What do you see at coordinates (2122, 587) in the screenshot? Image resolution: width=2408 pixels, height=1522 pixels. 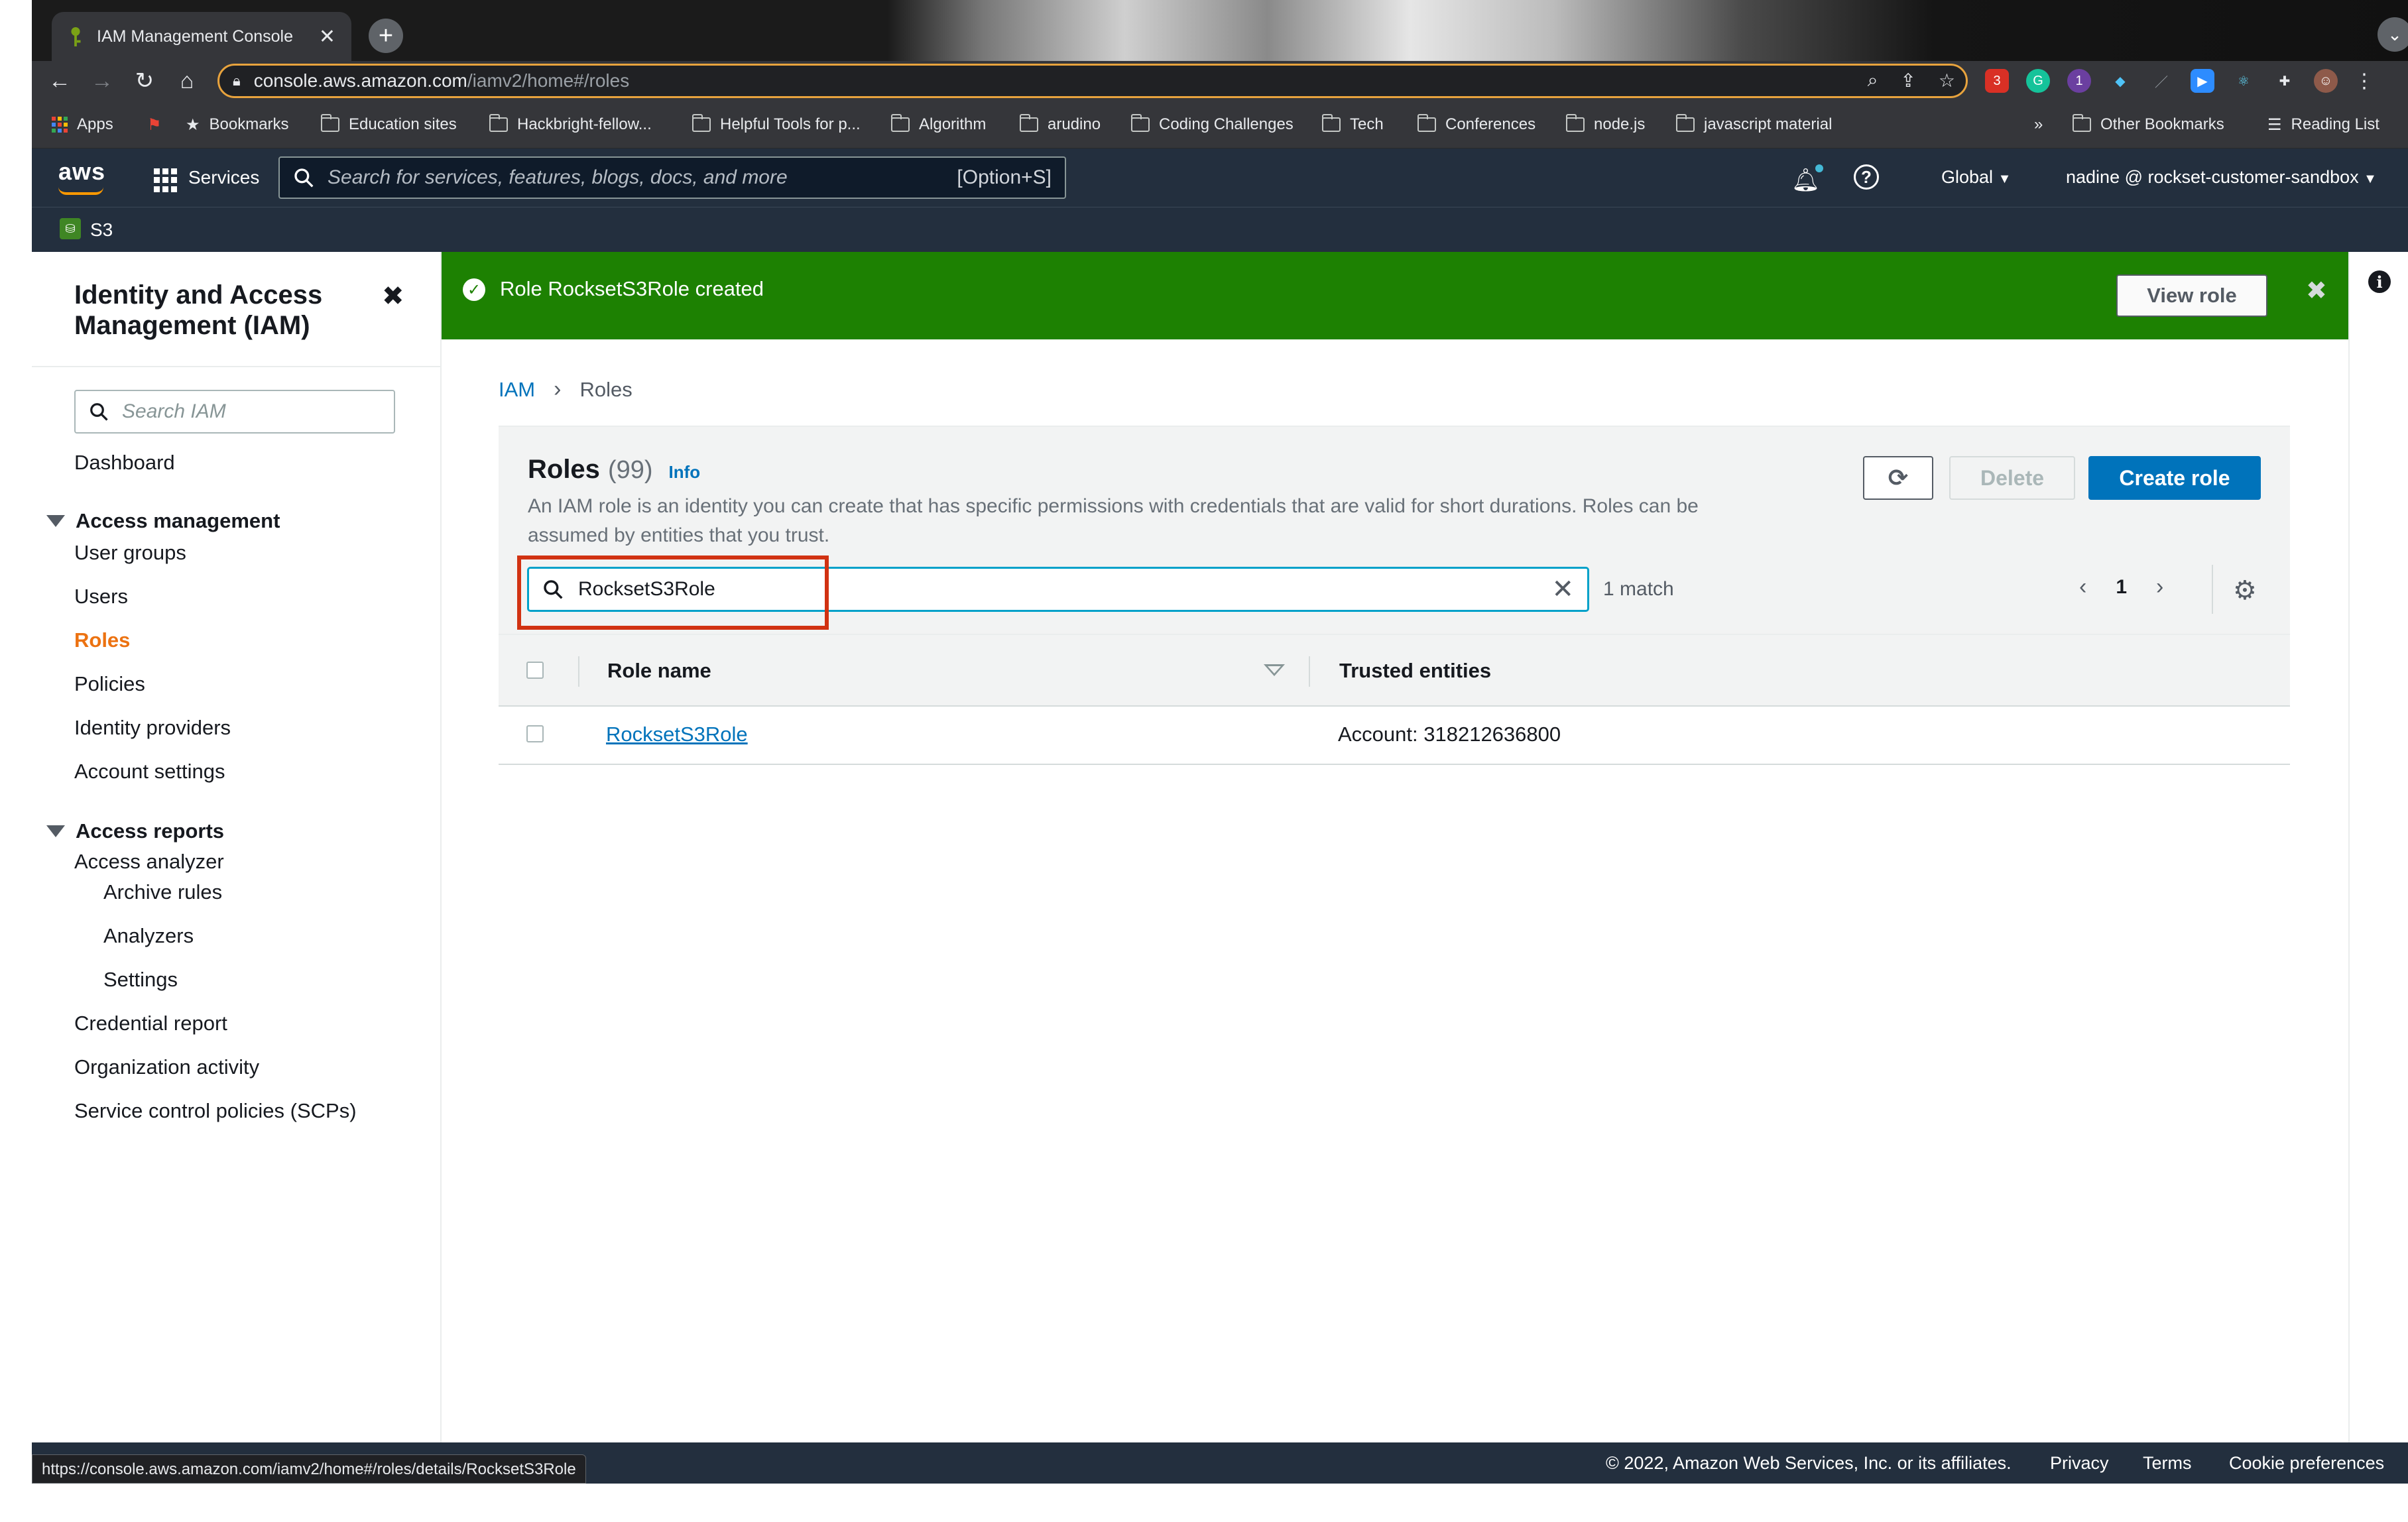 I see `page-number: 1` at bounding box center [2122, 587].